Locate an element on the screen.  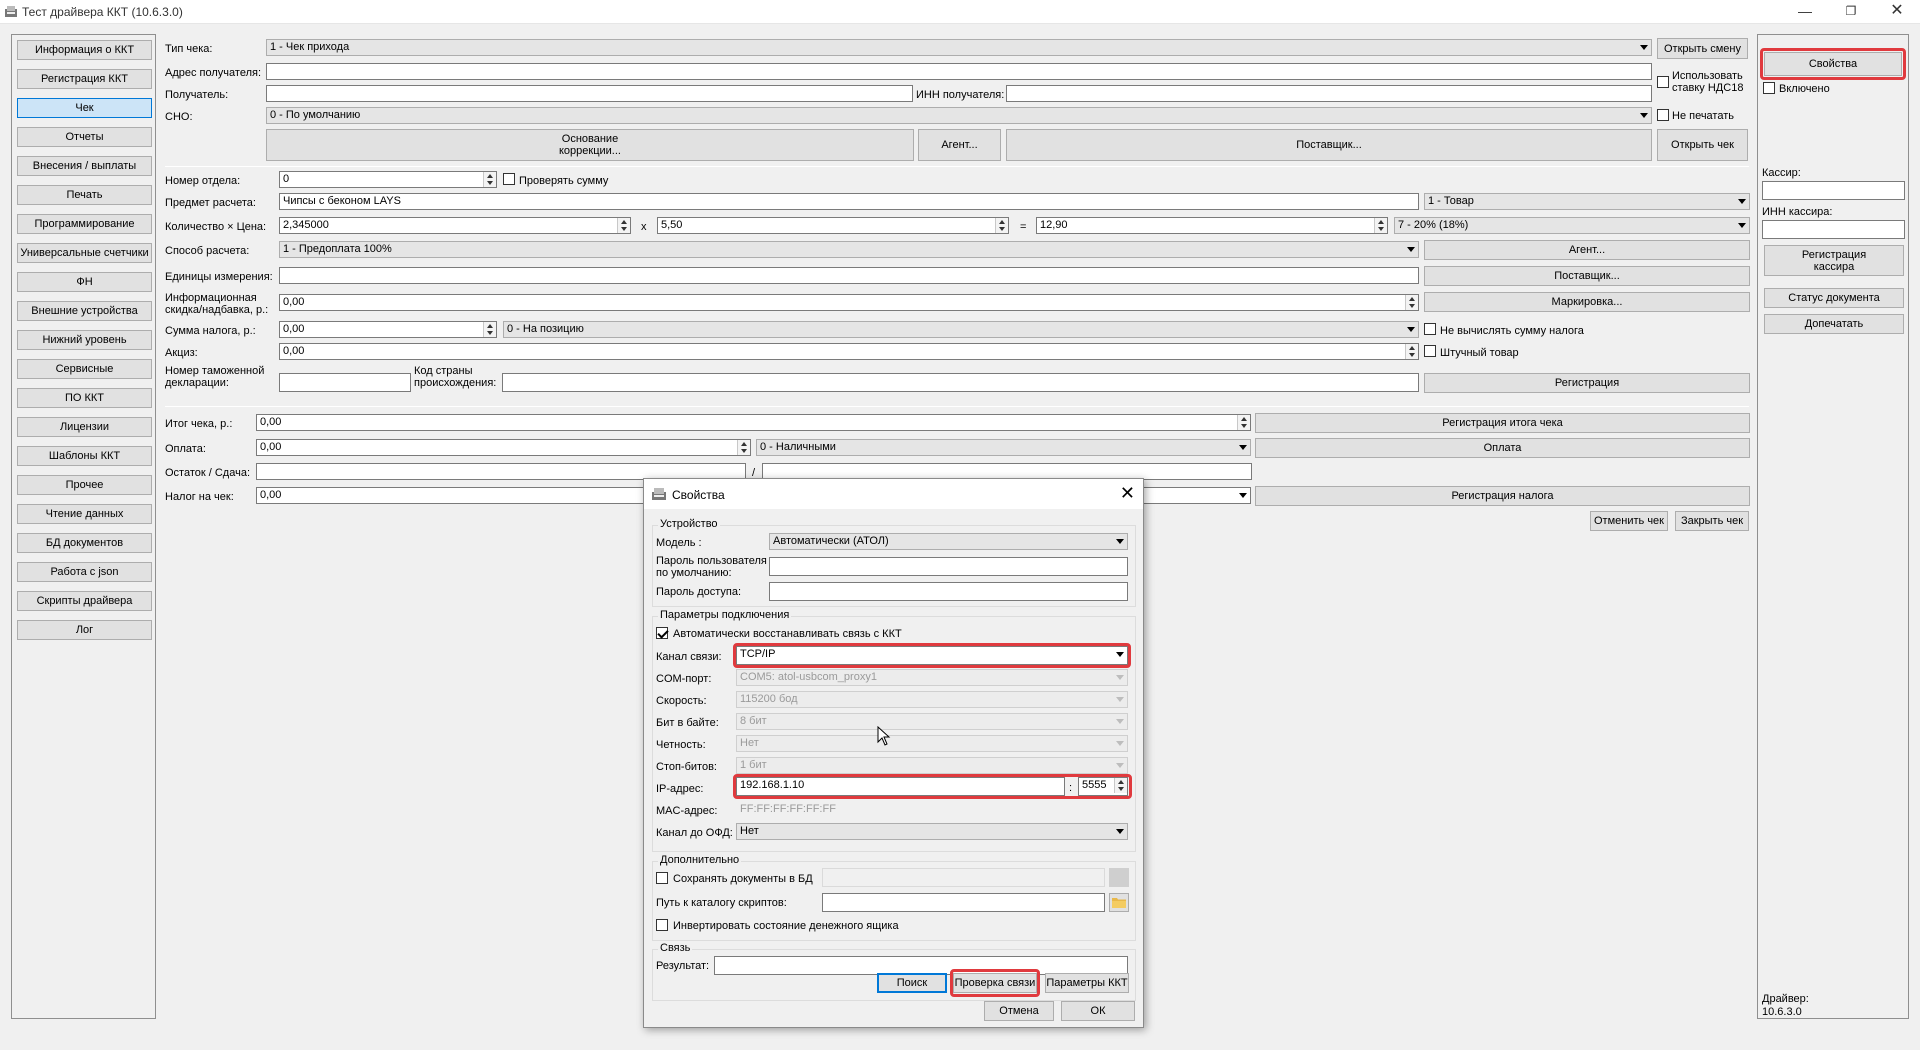
invert-drawer-checkbox is located at coordinates (662, 925).